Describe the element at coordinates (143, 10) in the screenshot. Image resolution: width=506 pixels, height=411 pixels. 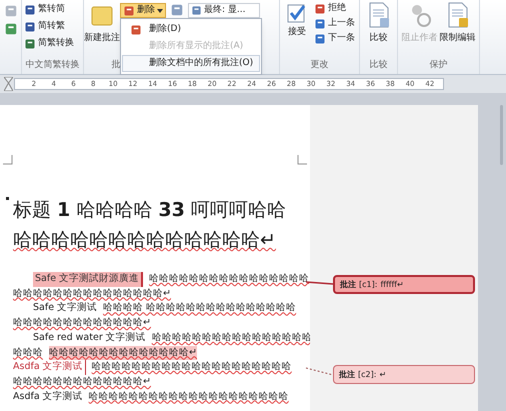
I see `delete-button: 删除` at that location.